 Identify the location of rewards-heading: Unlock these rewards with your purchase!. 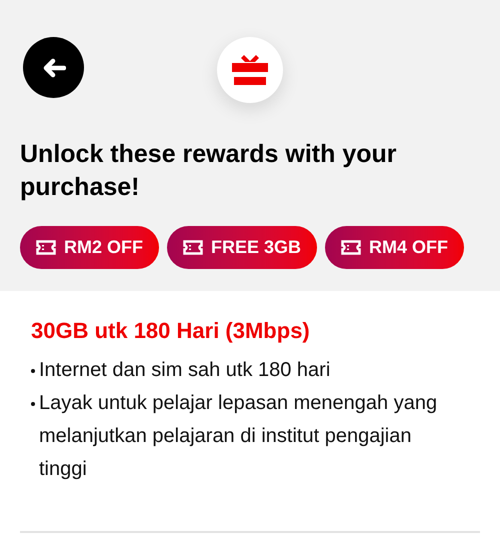
(209, 171).